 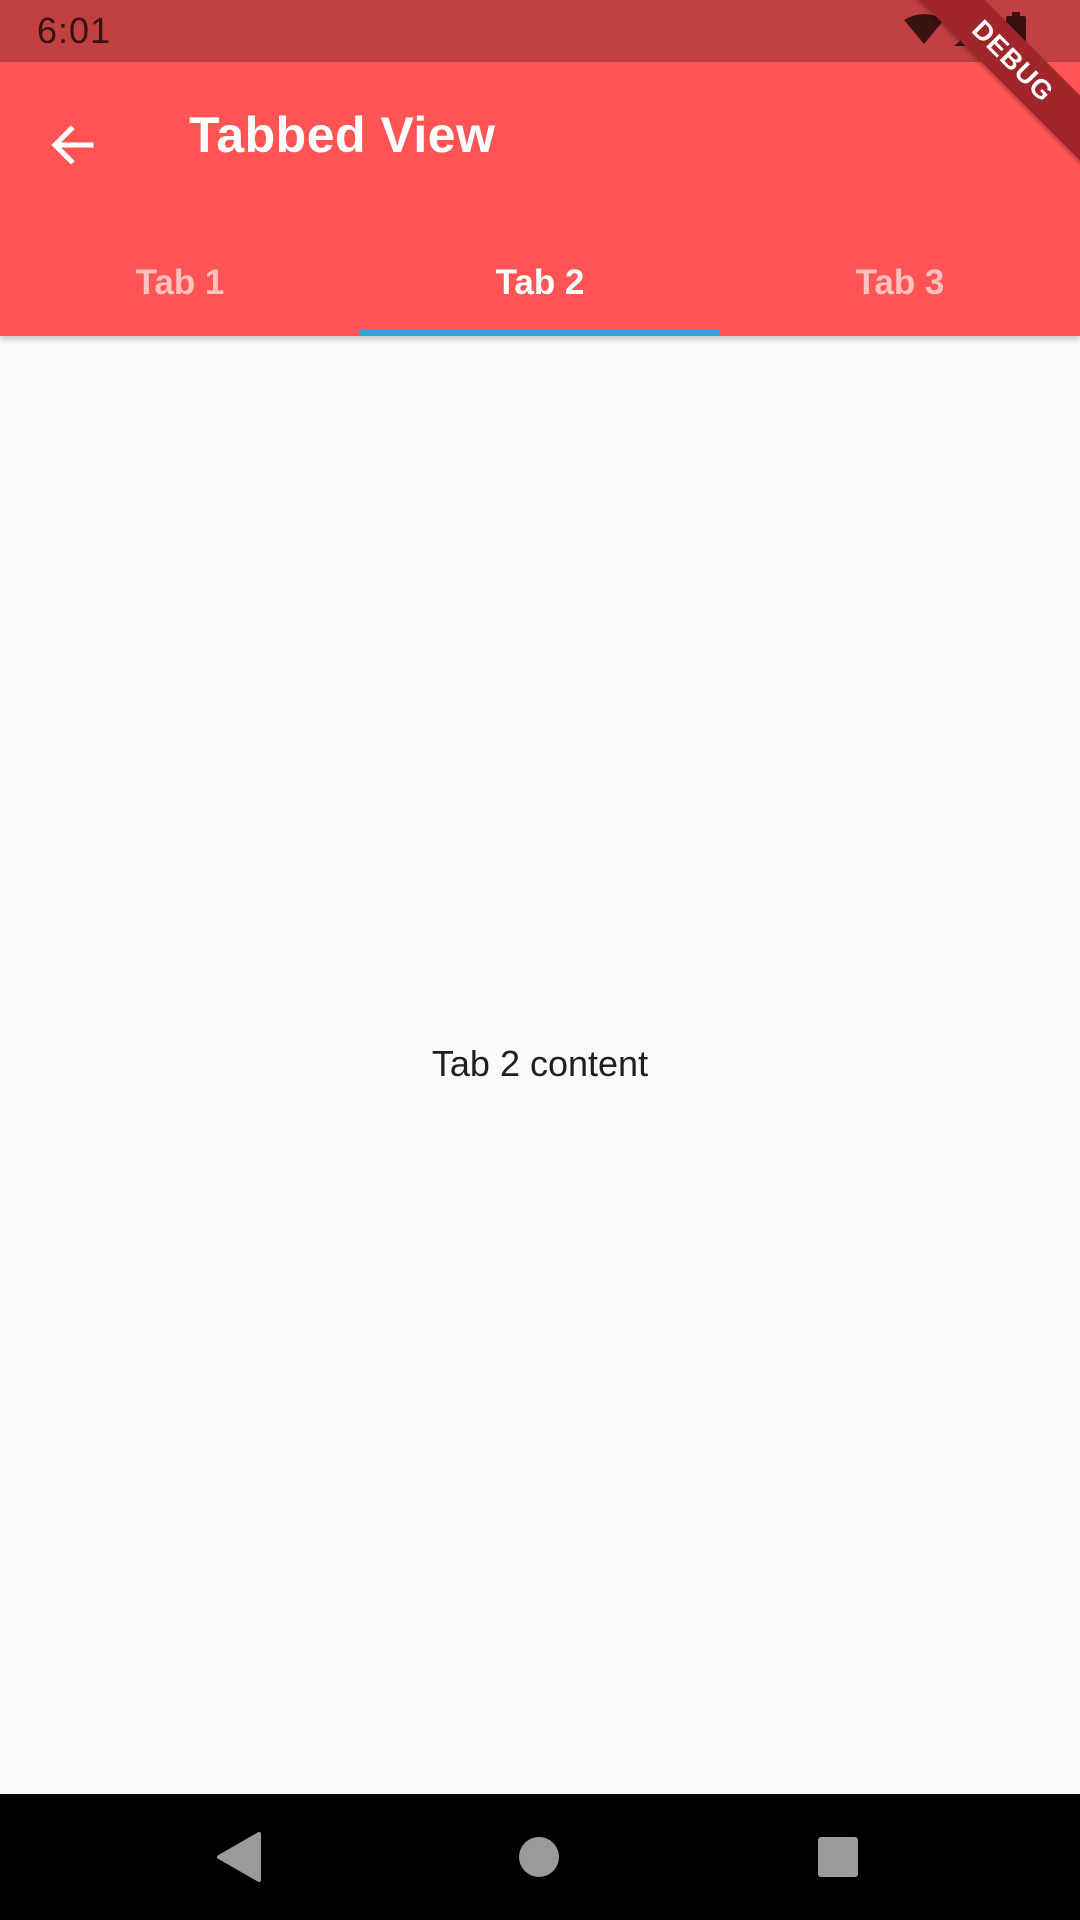 I want to click on back-button, so click(x=73, y=145).